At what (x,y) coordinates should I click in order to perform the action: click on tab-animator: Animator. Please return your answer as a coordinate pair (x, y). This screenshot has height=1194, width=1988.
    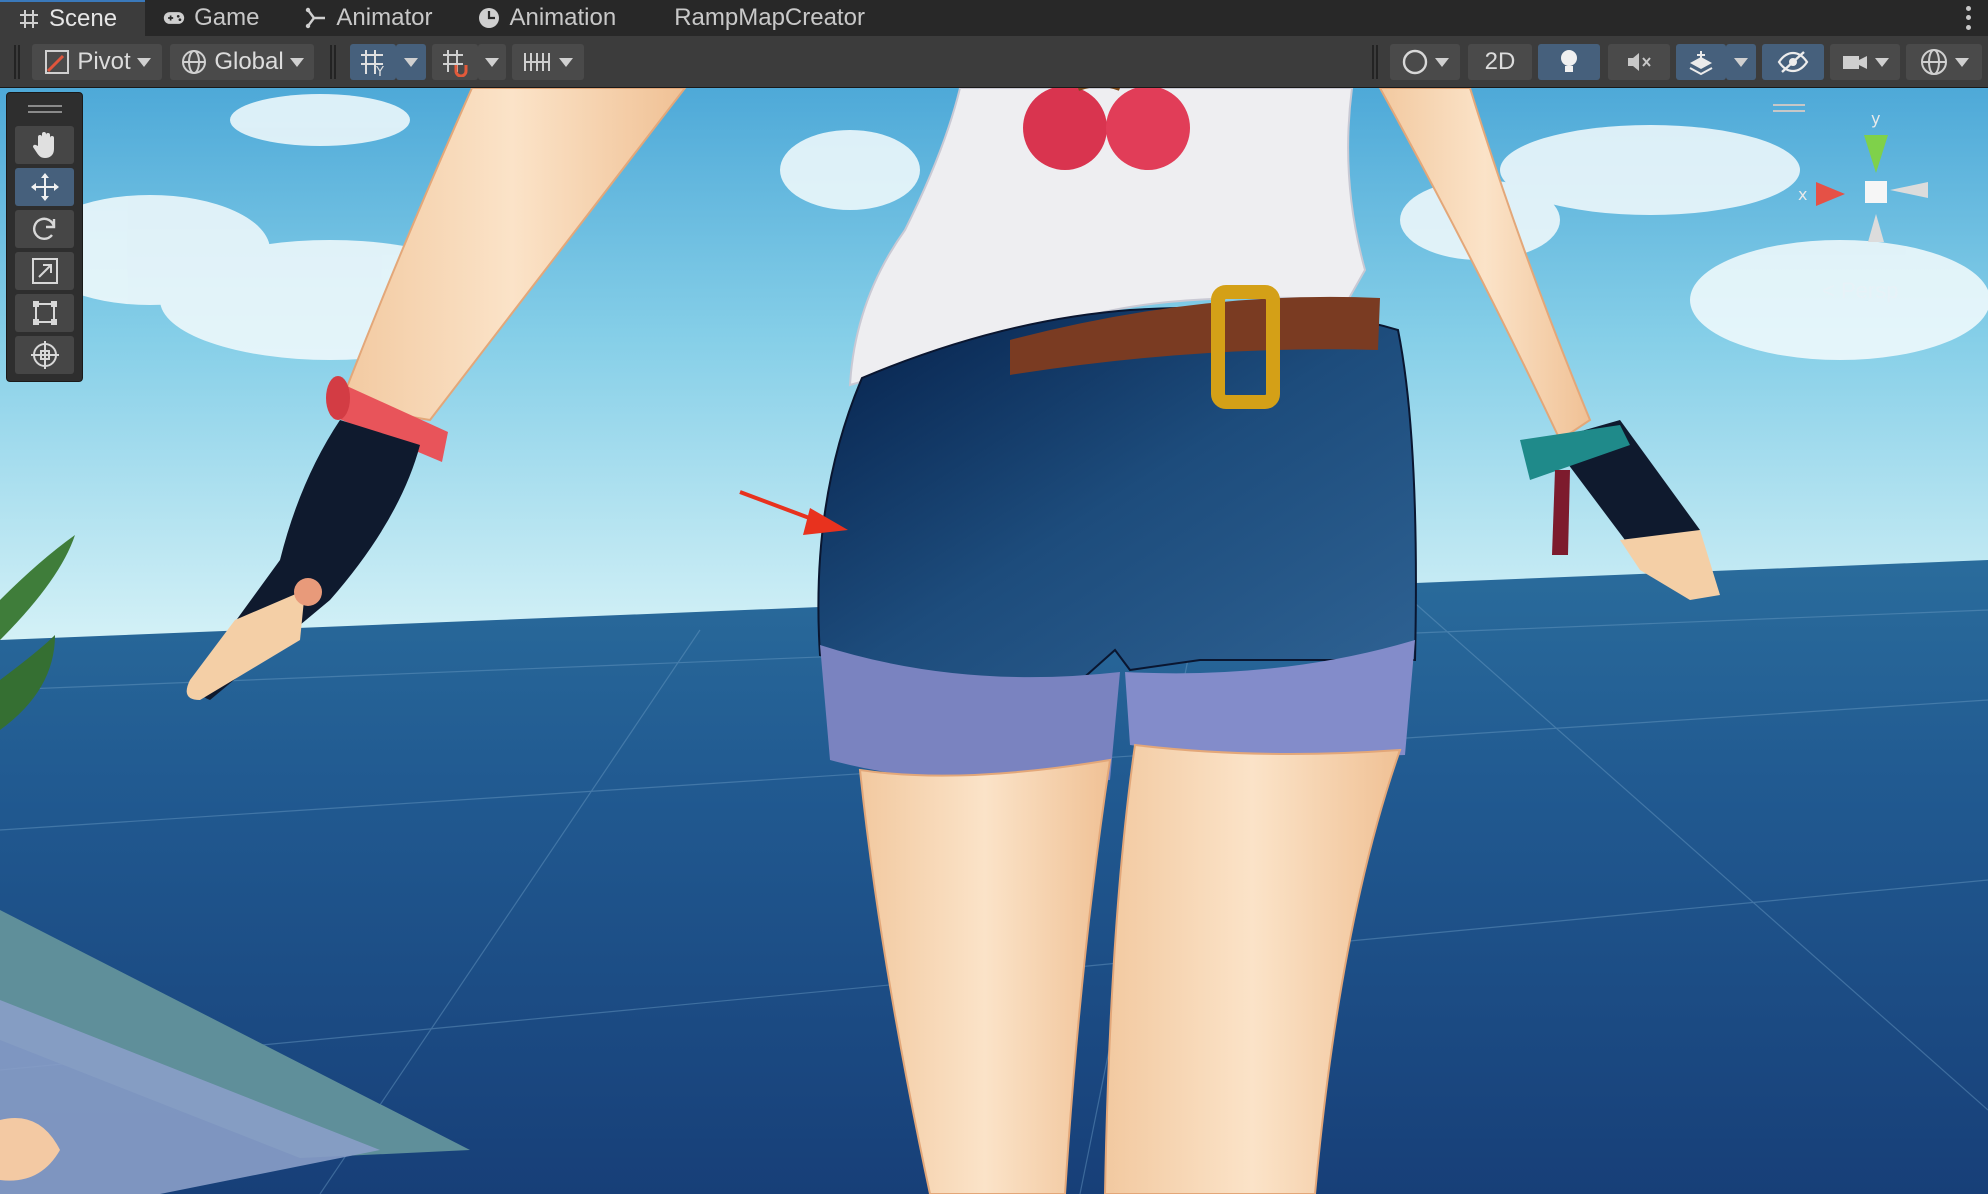
    Looking at the image, I should click on (373, 18).